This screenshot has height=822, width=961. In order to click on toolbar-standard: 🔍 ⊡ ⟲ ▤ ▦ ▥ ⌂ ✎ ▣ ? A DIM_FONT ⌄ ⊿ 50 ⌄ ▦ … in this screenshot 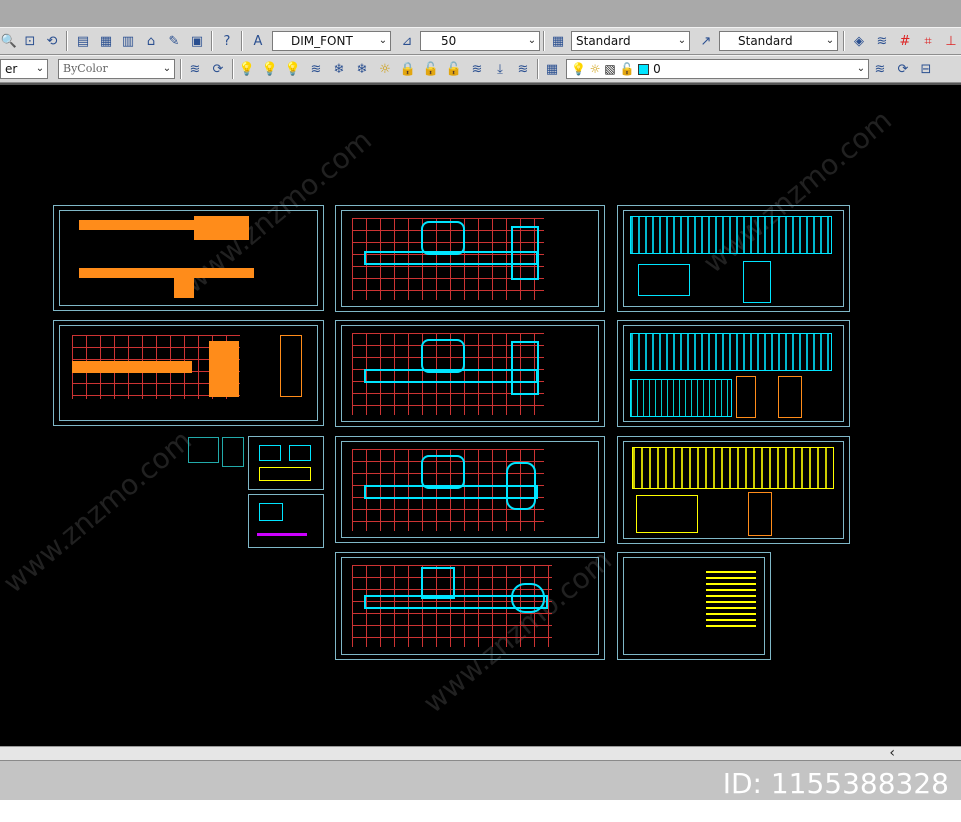, I will do `click(480, 41)`.